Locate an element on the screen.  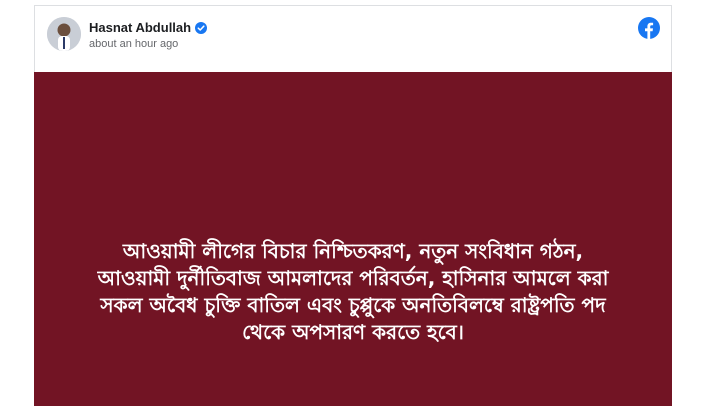
author-name-row: Hasnat Abdullah is located at coordinates (148, 27).